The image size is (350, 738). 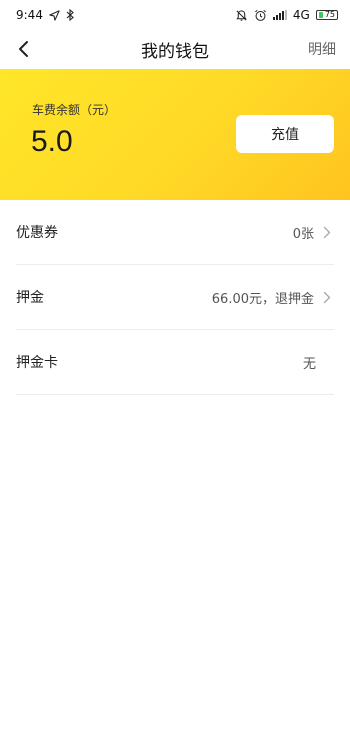 What do you see at coordinates (285, 134) in the screenshot?
I see `recharge-button: 充值` at bounding box center [285, 134].